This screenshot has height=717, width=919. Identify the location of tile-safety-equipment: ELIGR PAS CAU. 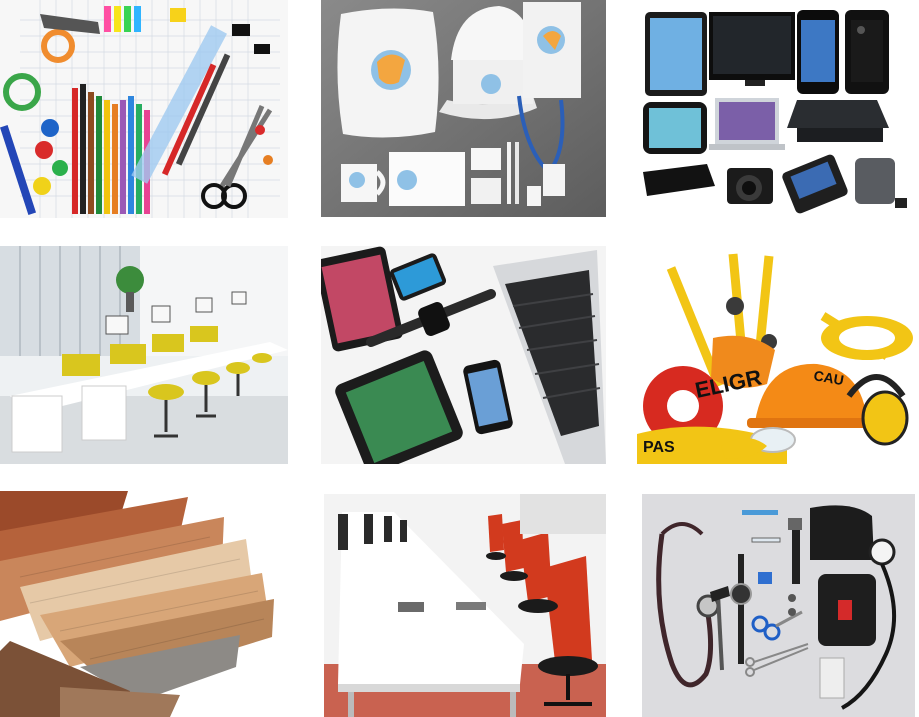
(776, 355).